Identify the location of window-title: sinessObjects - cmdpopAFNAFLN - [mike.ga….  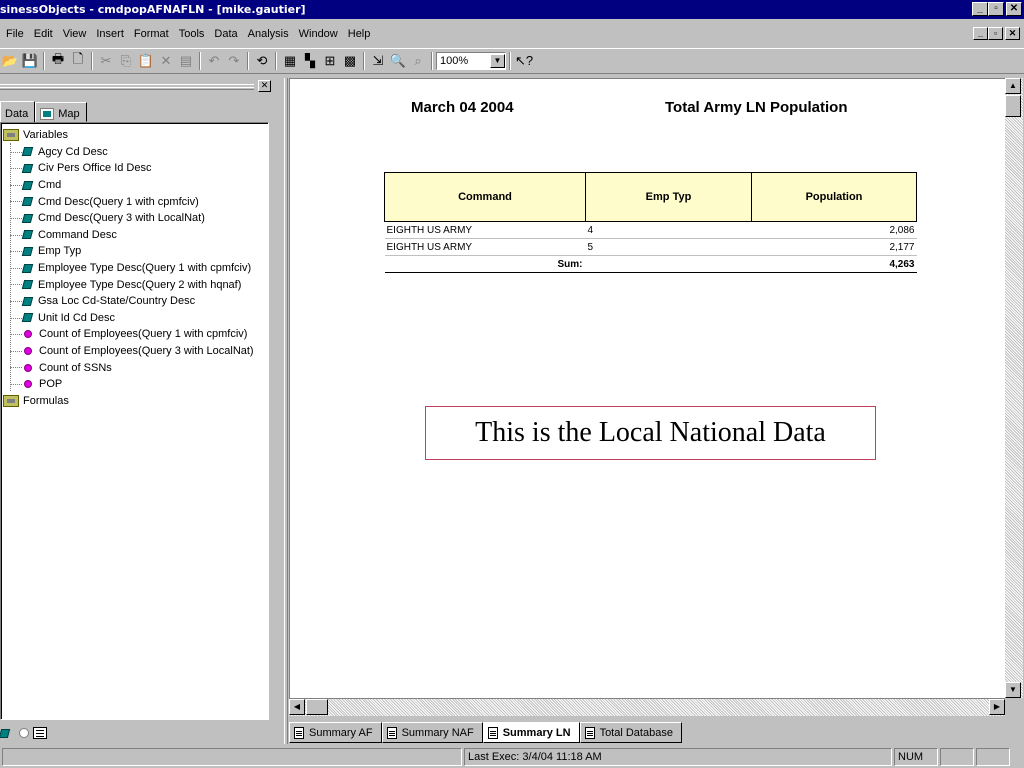
(153, 9).